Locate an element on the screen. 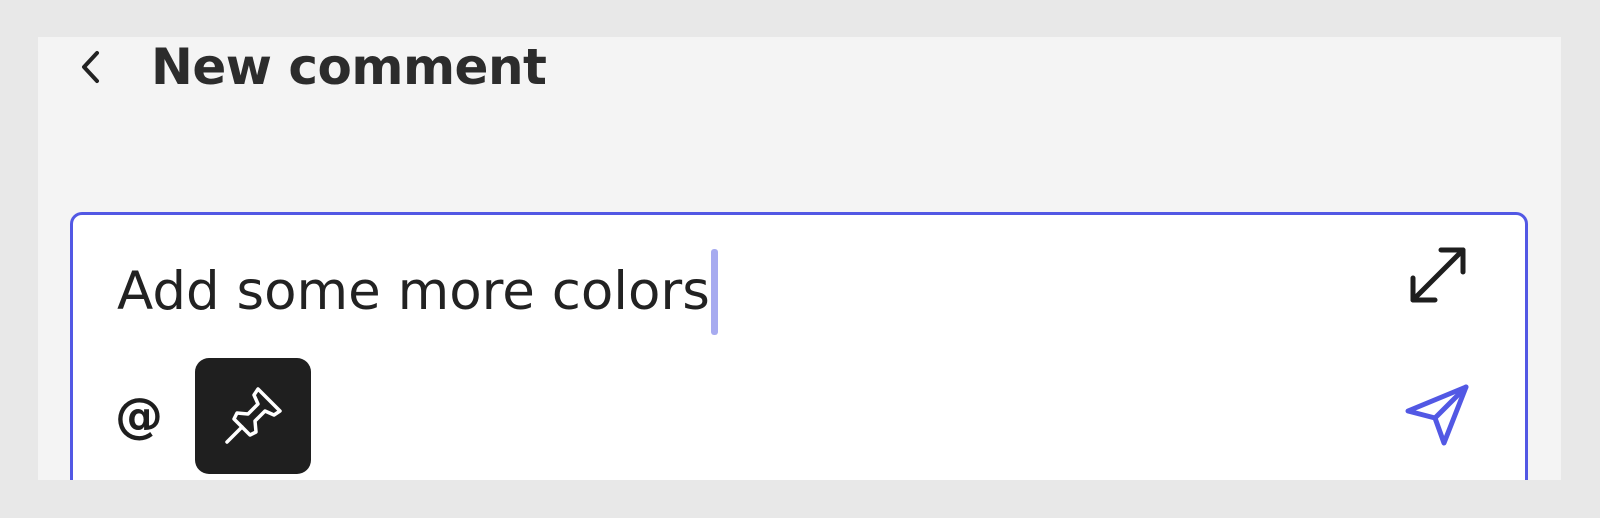 The height and width of the screenshot is (518, 1600). at-sign-icon: @ is located at coordinates (139, 416).